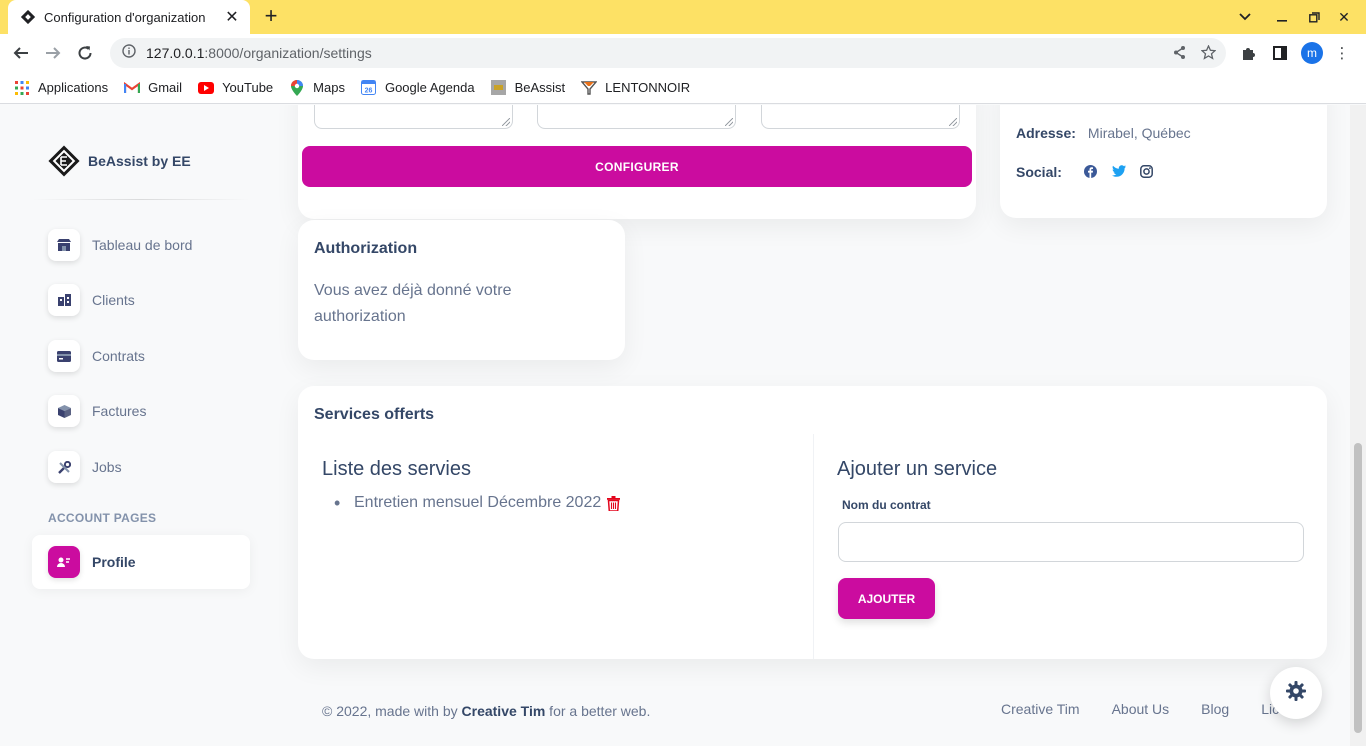 The height and width of the screenshot is (746, 1366). What do you see at coordinates (53, 53) in the screenshot?
I see `forward-icon` at bounding box center [53, 53].